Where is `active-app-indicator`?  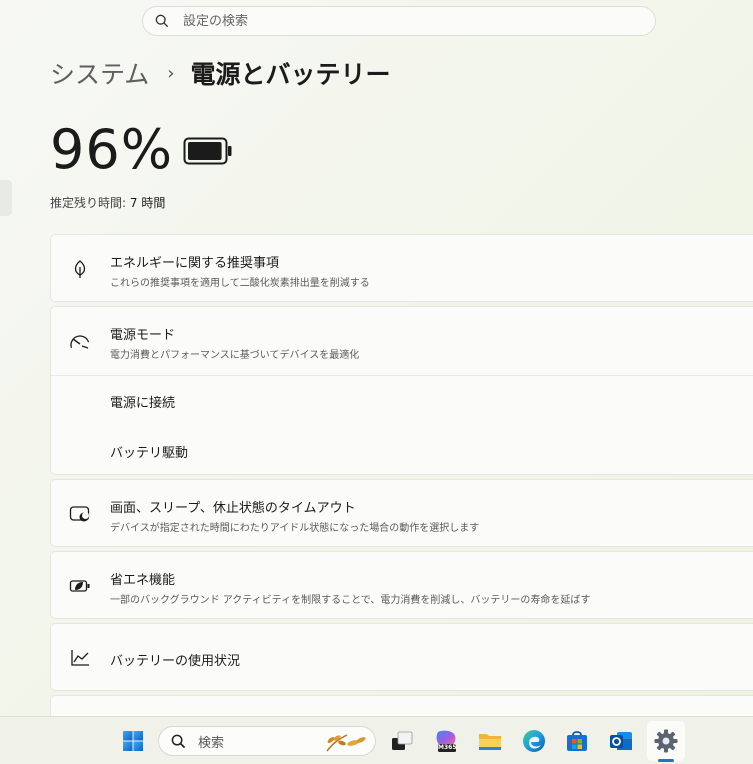
active-app-indicator is located at coordinates (666, 760).